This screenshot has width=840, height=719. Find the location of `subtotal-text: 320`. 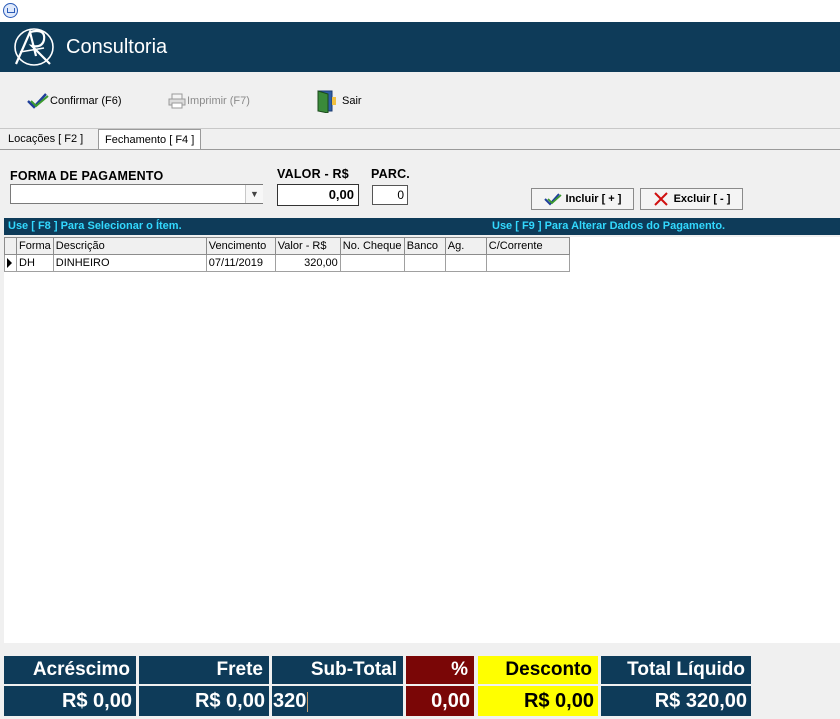

subtotal-text: 320 is located at coordinates (290, 701).